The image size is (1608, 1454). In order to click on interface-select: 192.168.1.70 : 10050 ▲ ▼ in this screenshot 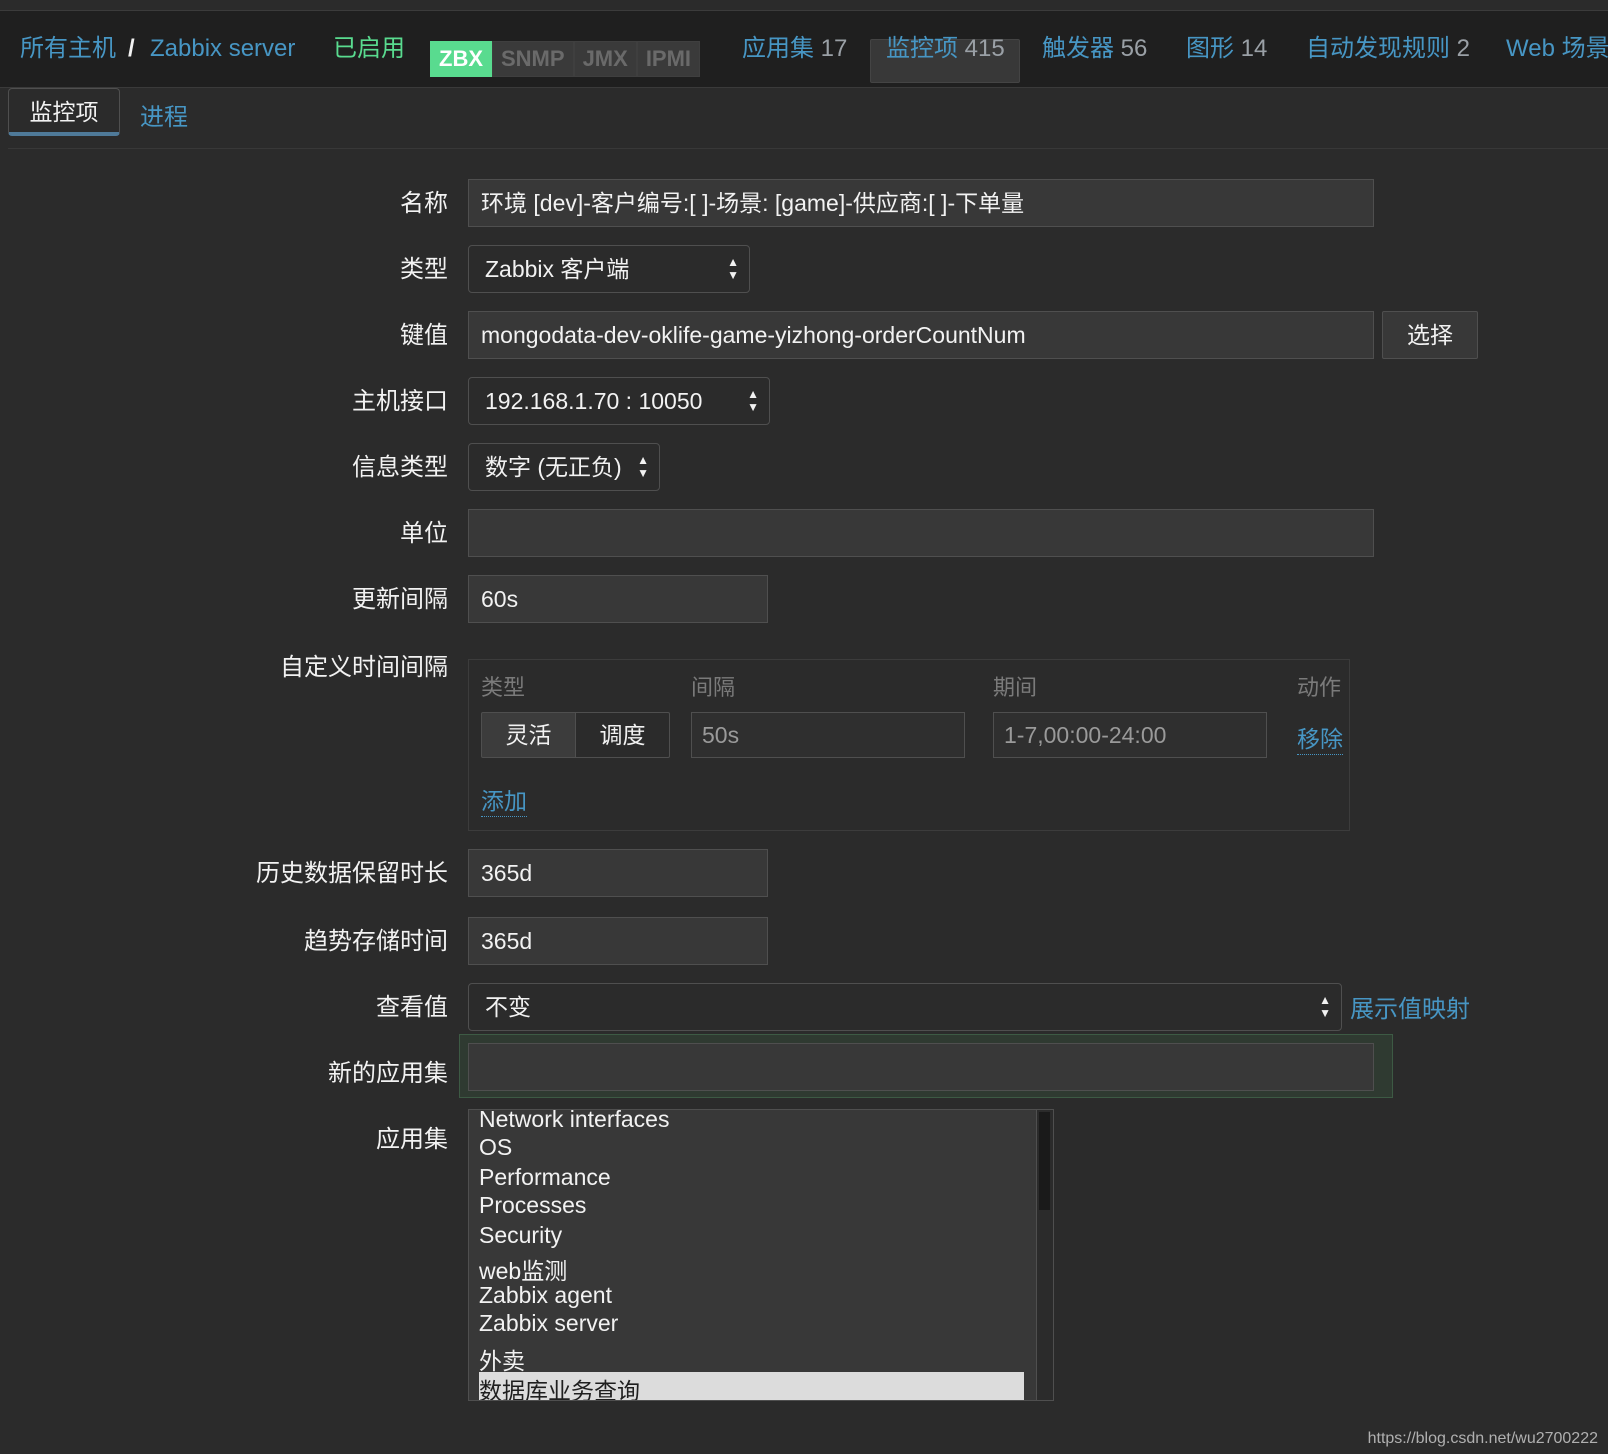, I will do `click(619, 401)`.